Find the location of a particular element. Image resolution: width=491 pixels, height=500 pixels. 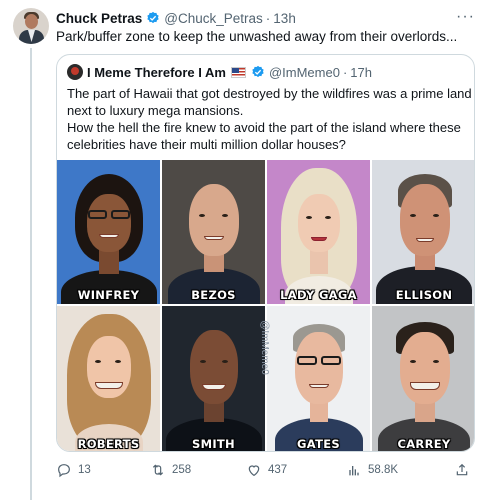

retweet-button: 258 is located at coordinates (170, 470).